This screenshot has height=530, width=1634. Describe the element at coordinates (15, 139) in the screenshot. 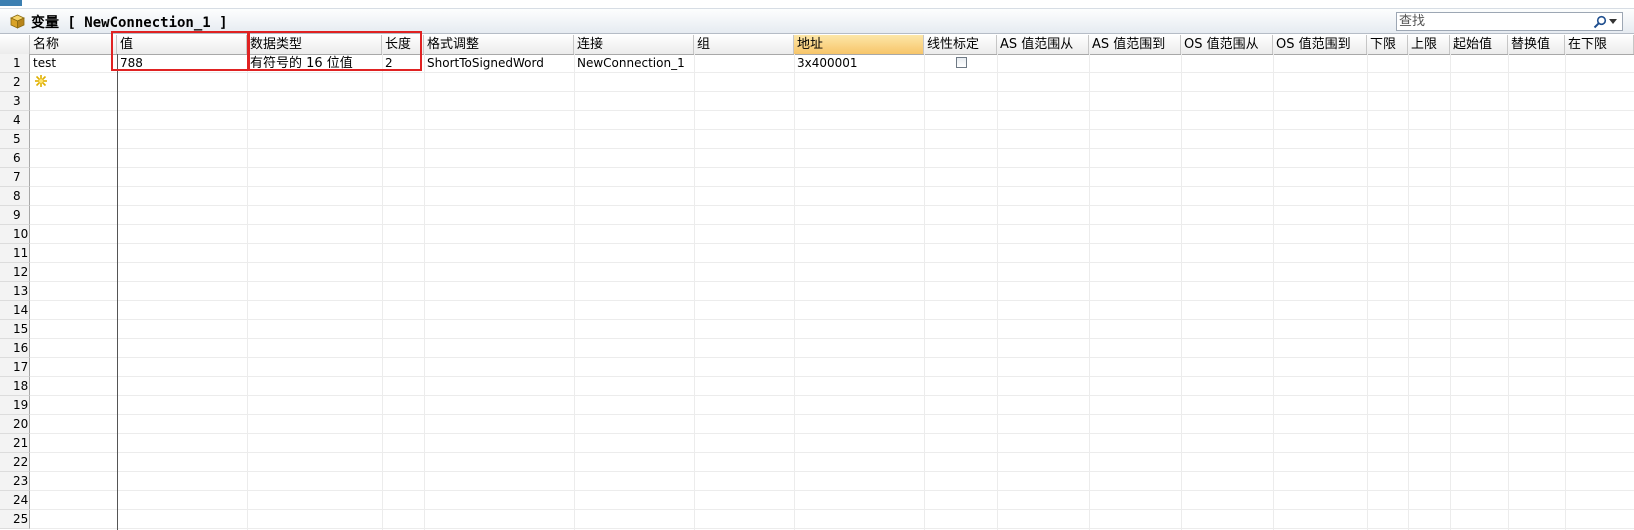

I see `row-number: 5` at that location.